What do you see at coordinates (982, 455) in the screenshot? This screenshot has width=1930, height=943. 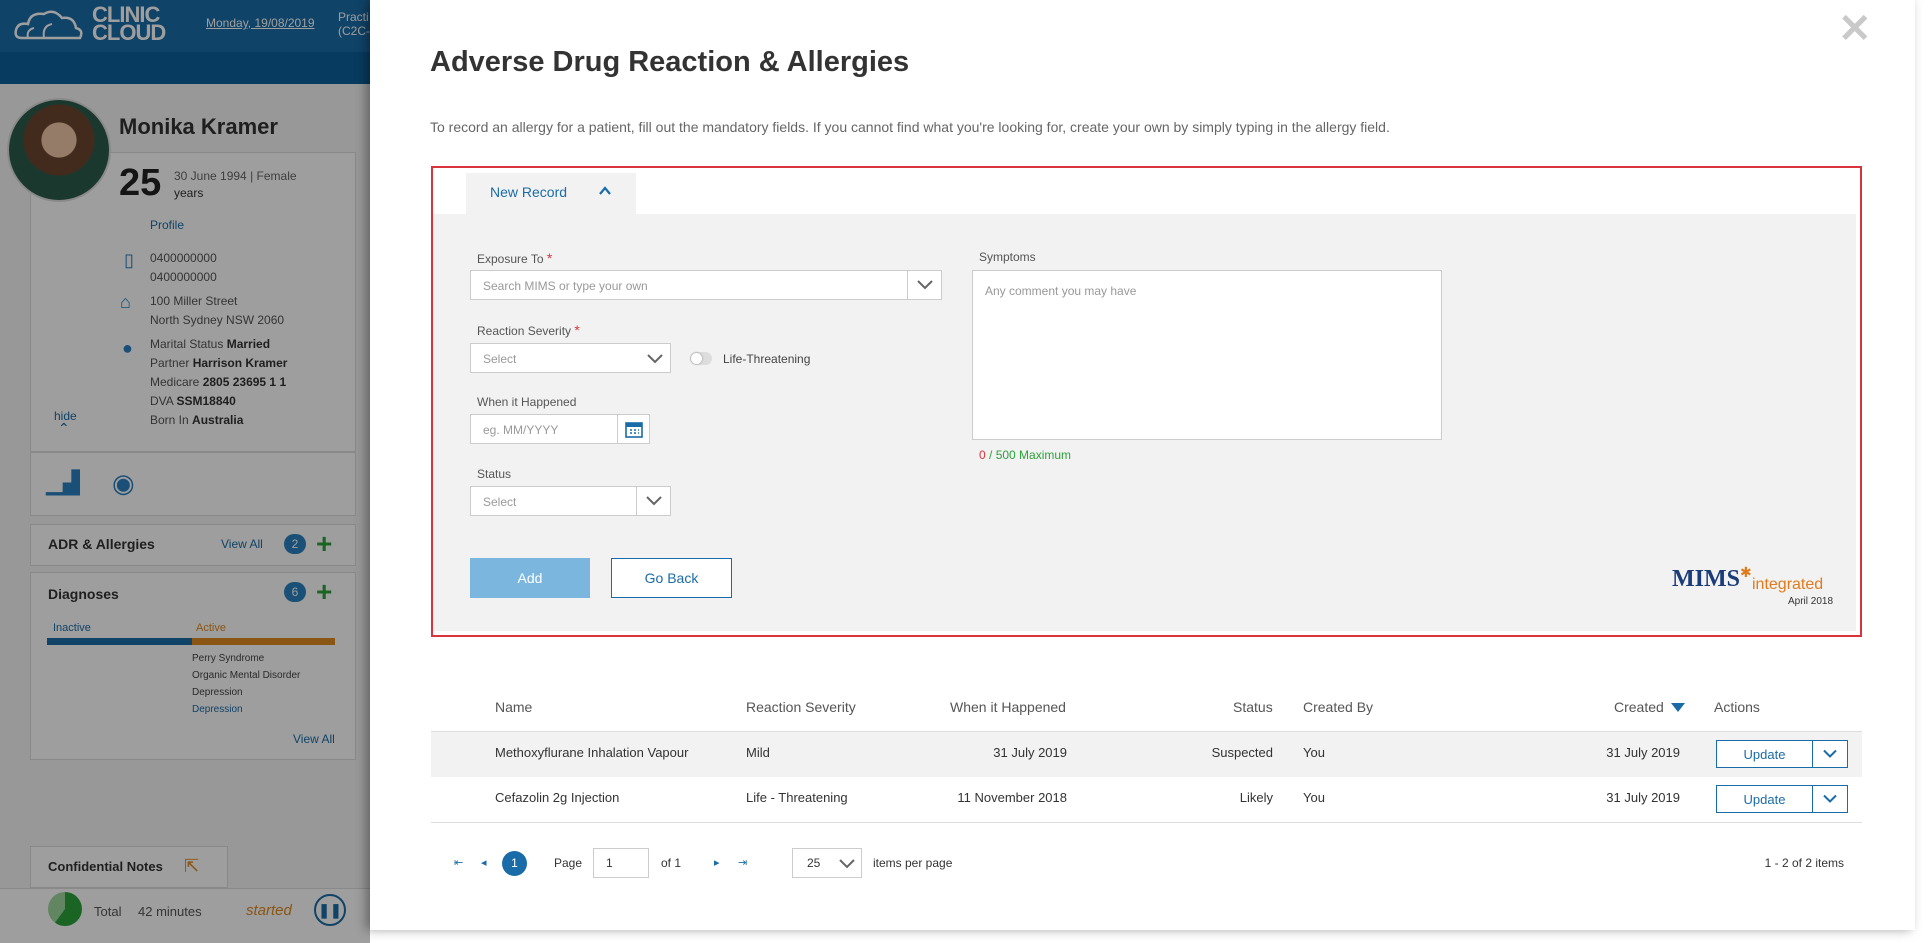 I see `counter-current: 0` at bounding box center [982, 455].